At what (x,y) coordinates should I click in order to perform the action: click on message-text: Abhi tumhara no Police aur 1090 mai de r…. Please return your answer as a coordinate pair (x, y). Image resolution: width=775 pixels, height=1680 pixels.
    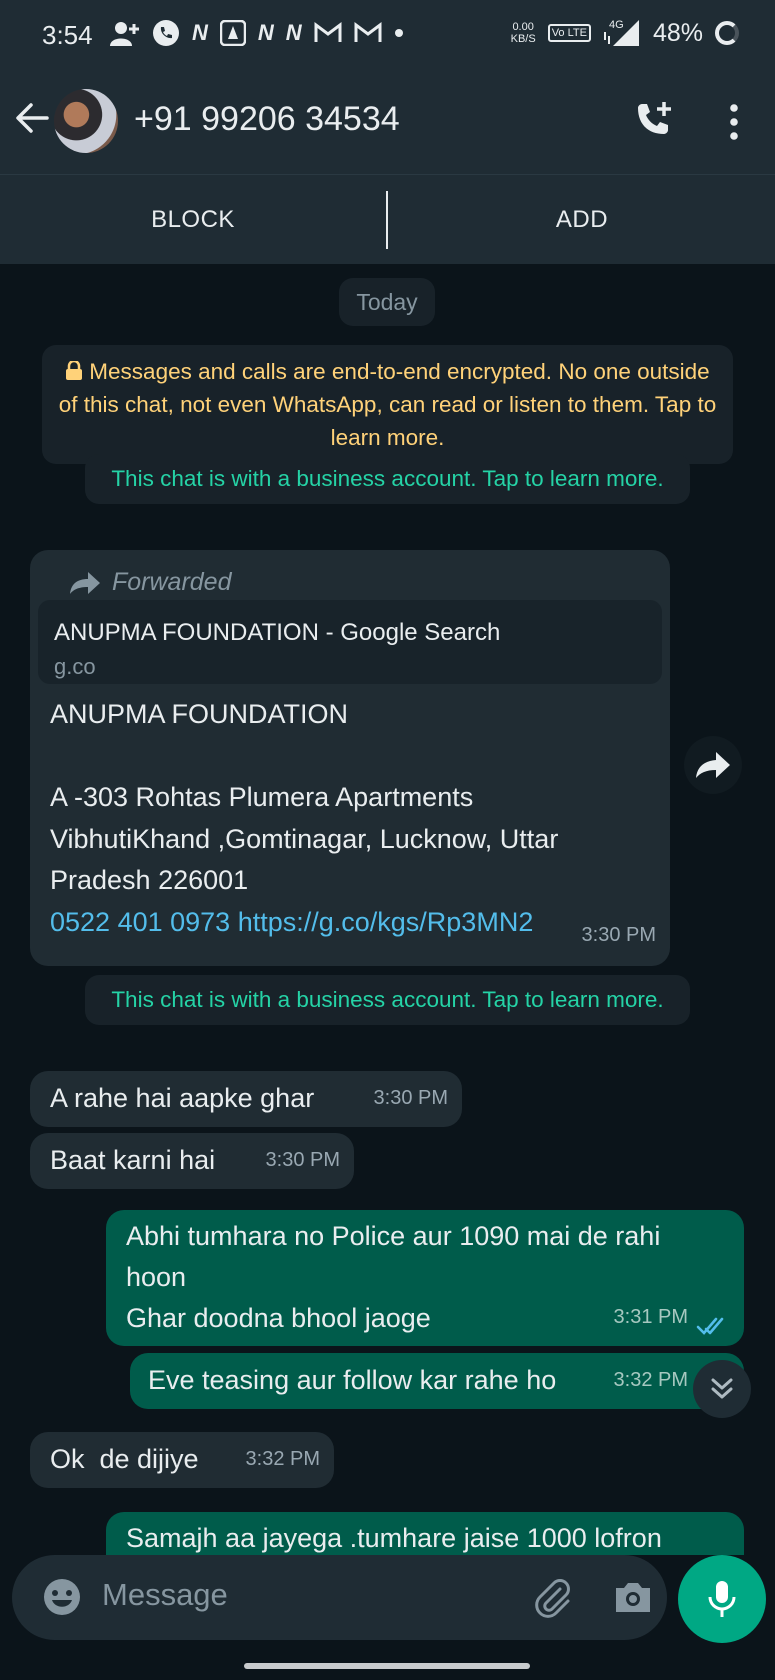
    Looking at the image, I should click on (393, 1277).